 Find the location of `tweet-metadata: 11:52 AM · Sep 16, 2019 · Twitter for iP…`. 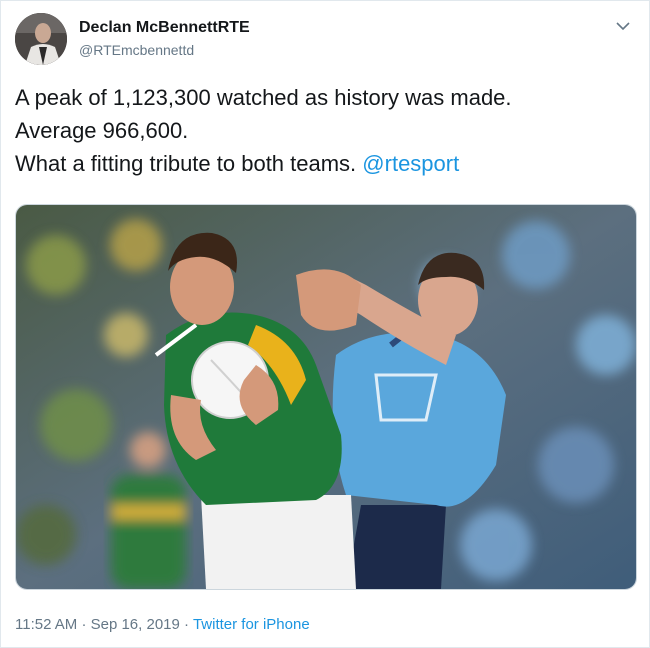

tweet-metadata: 11:52 AM · Sep 16, 2019 · Twitter for iP… is located at coordinates (162, 624).